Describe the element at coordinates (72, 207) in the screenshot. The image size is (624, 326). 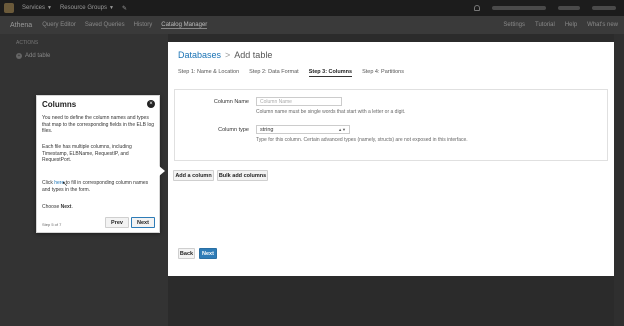
I see `tutorial-para4-suffix: .` at that location.